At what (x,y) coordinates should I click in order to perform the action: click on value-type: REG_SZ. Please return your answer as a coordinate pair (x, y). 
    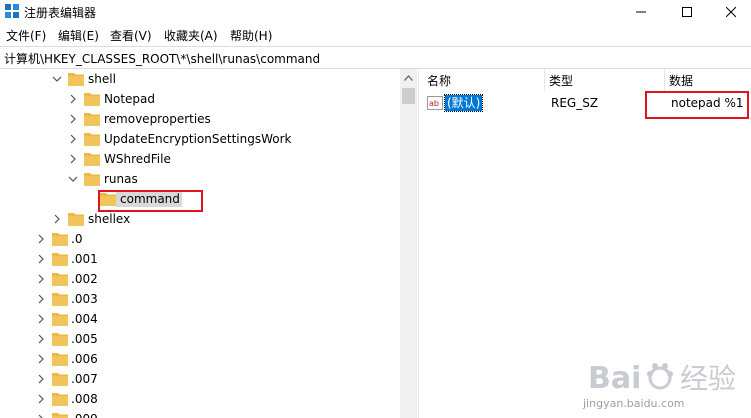
    Looking at the image, I should click on (575, 103).